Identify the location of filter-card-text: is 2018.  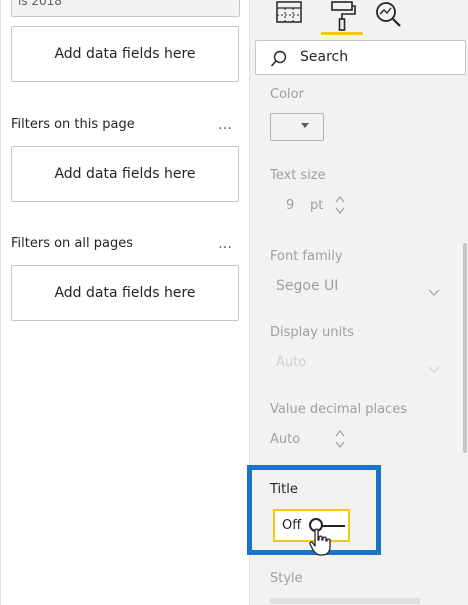
(40, 4).